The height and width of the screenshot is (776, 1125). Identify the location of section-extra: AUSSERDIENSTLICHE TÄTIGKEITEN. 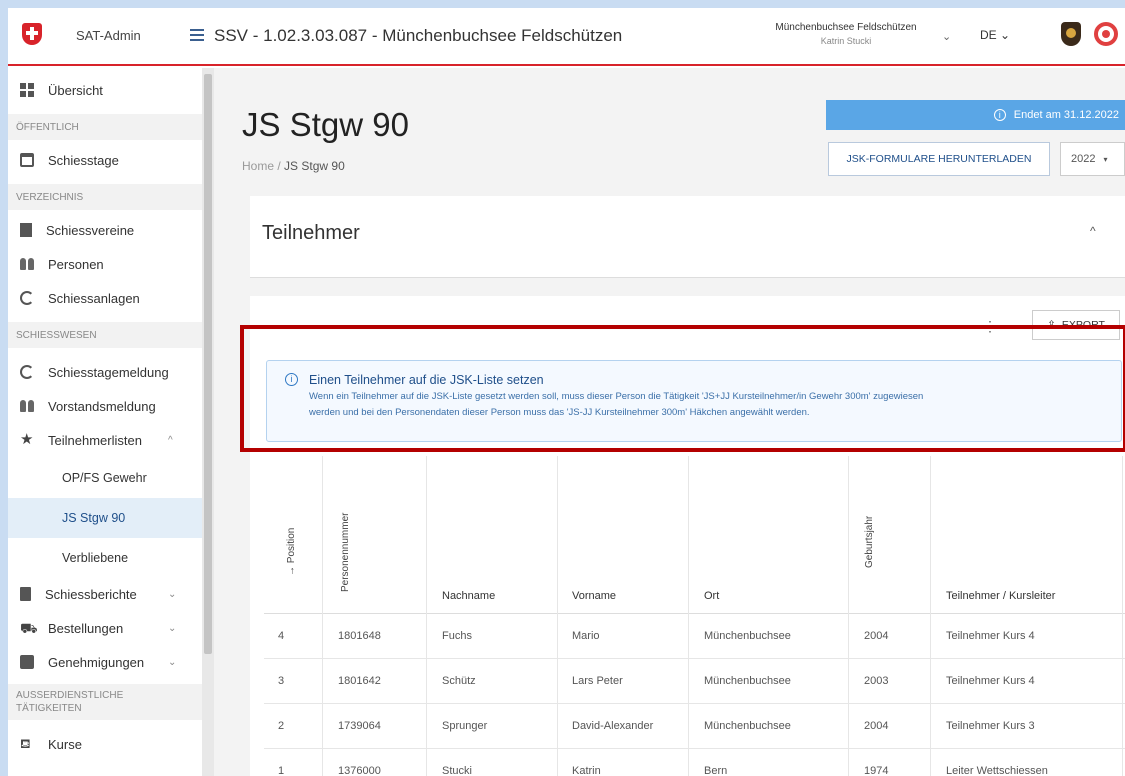
(105, 702).